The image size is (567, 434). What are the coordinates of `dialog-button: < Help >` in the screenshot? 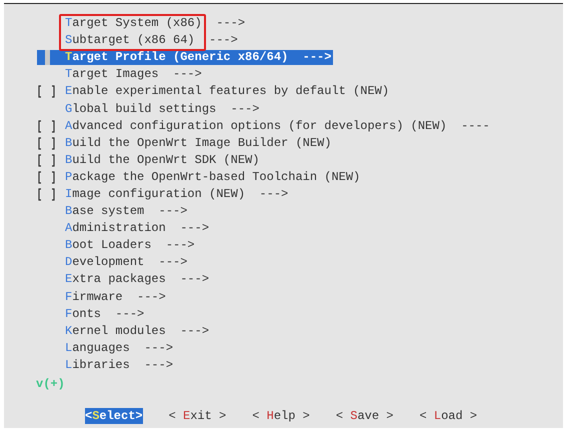 It's located at (281, 416).